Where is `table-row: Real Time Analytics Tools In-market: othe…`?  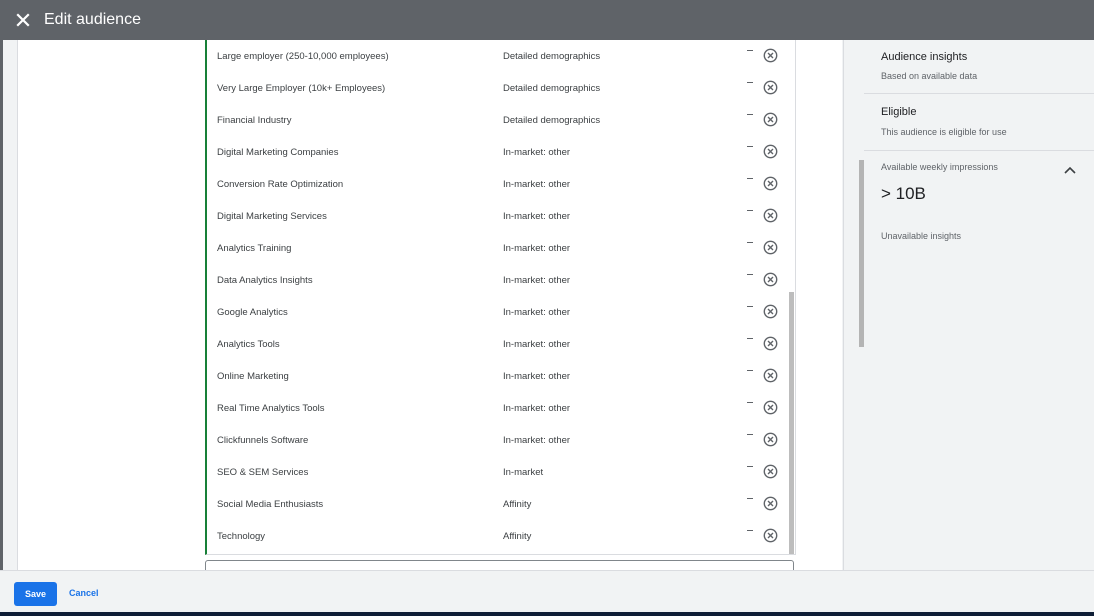 table-row: Real Time Analytics Tools In-market: othe… is located at coordinates (498, 408).